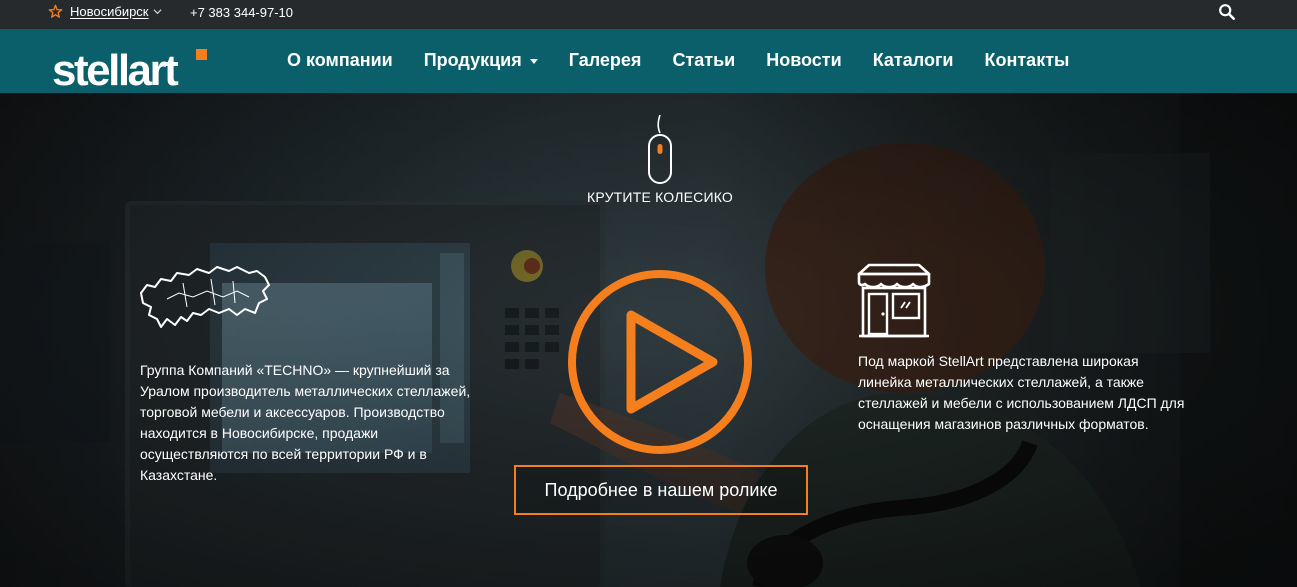 Image resolution: width=1297 pixels, height=587 pixels. I want to click on scroll-hint: КРУТИТЕ КОЛЕСИКО, so click(660, 159).